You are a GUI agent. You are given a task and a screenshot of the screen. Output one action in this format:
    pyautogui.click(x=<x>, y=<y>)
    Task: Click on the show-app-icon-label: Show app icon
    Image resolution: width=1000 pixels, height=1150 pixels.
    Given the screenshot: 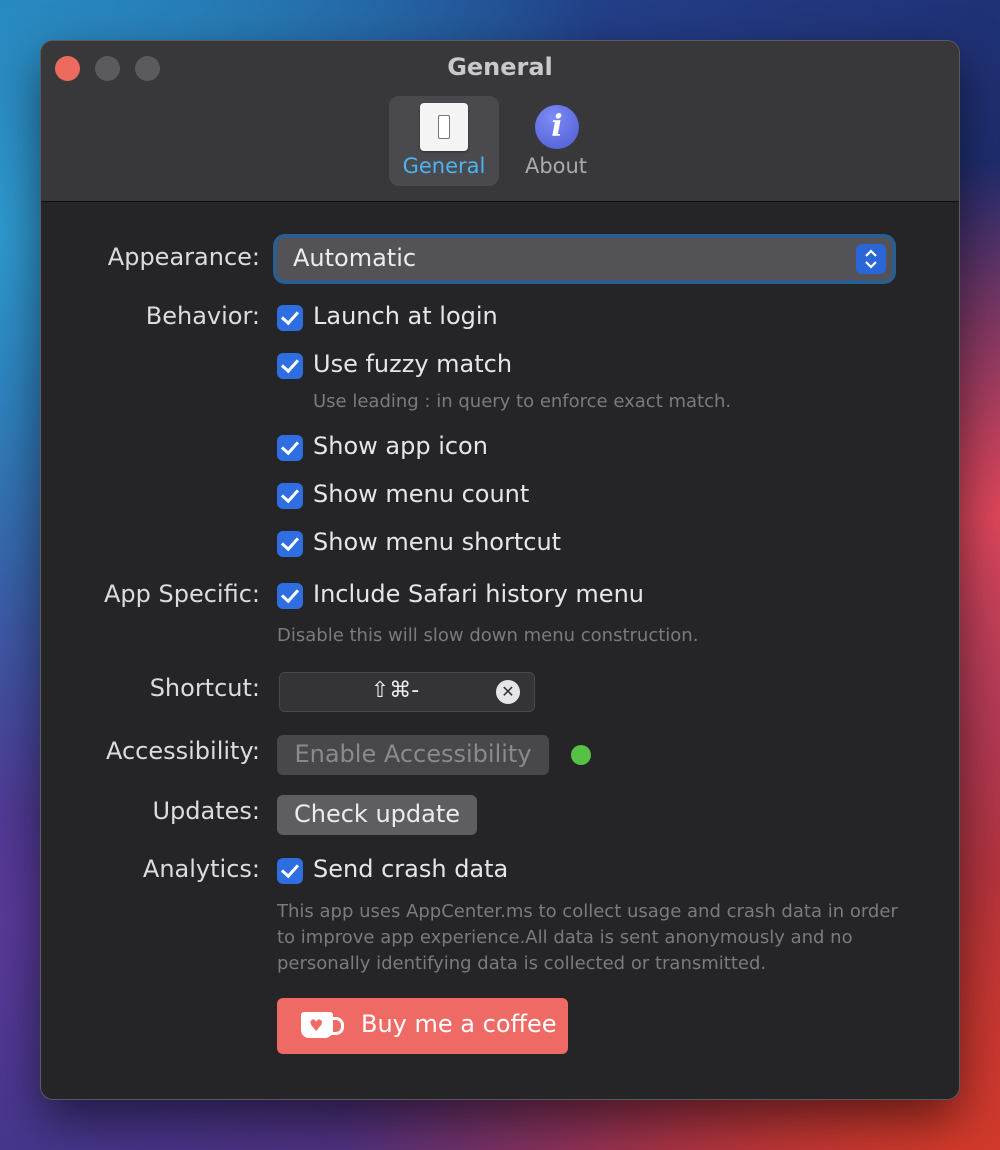 What is the action you would take?
    pyautogui.click(x=400, y=446)
    